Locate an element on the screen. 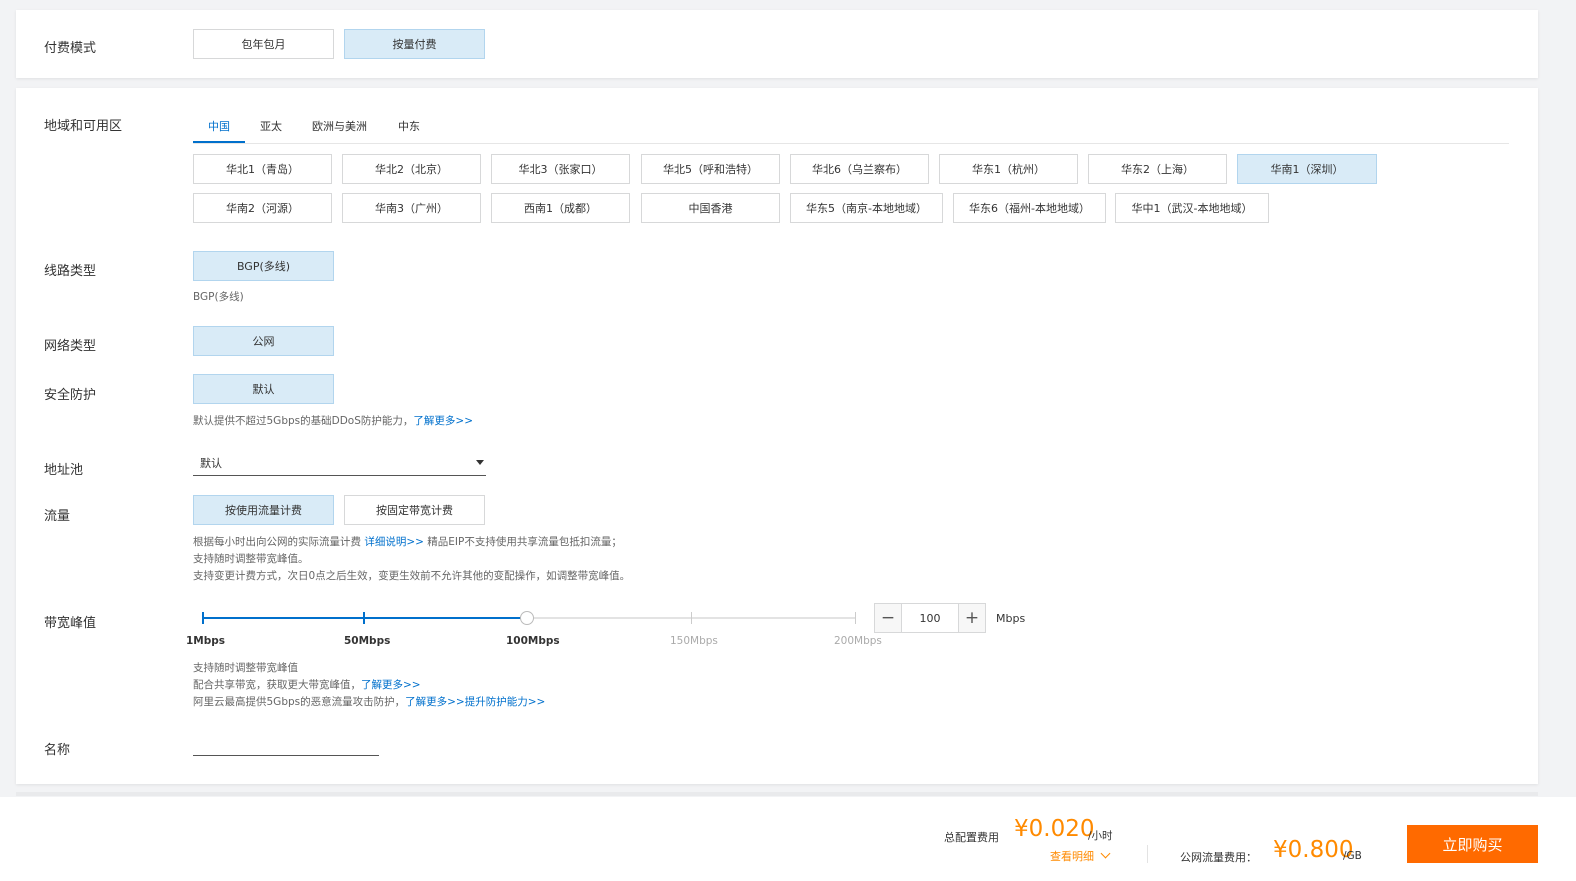  billing-label: 付费模式 is located at coordinates (70, 48).